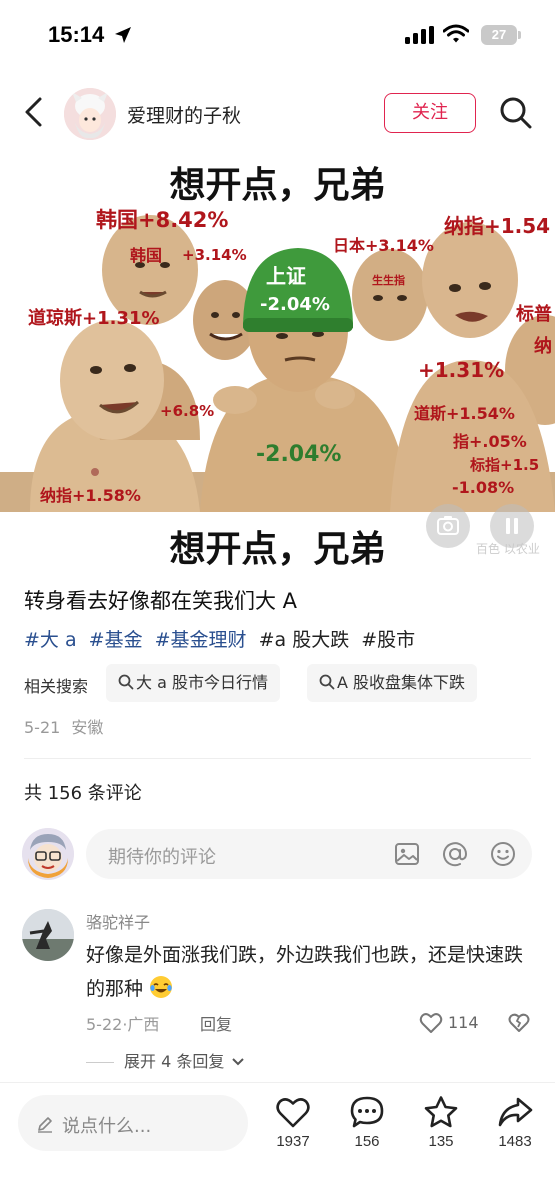 The width and height of the screenshot is (555, 1200). Describe the element at coordinates (464, 413) in the screenshot. I see `image-label: 道斯+1.54%` at that location.